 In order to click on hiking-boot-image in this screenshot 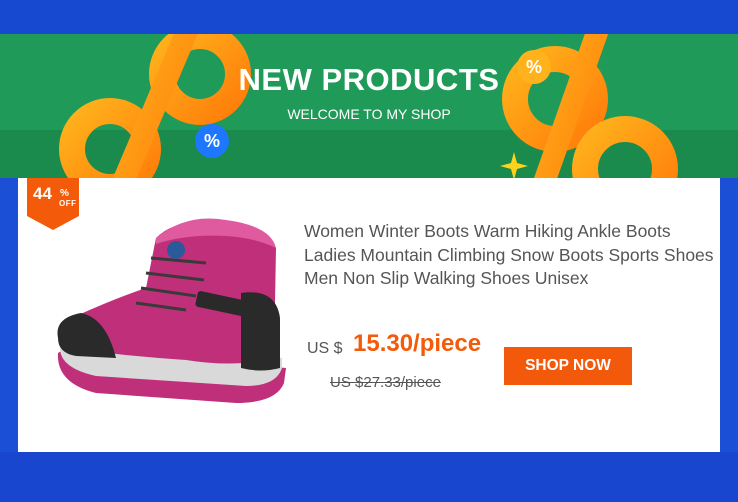, I will do `click(170, 308)`.